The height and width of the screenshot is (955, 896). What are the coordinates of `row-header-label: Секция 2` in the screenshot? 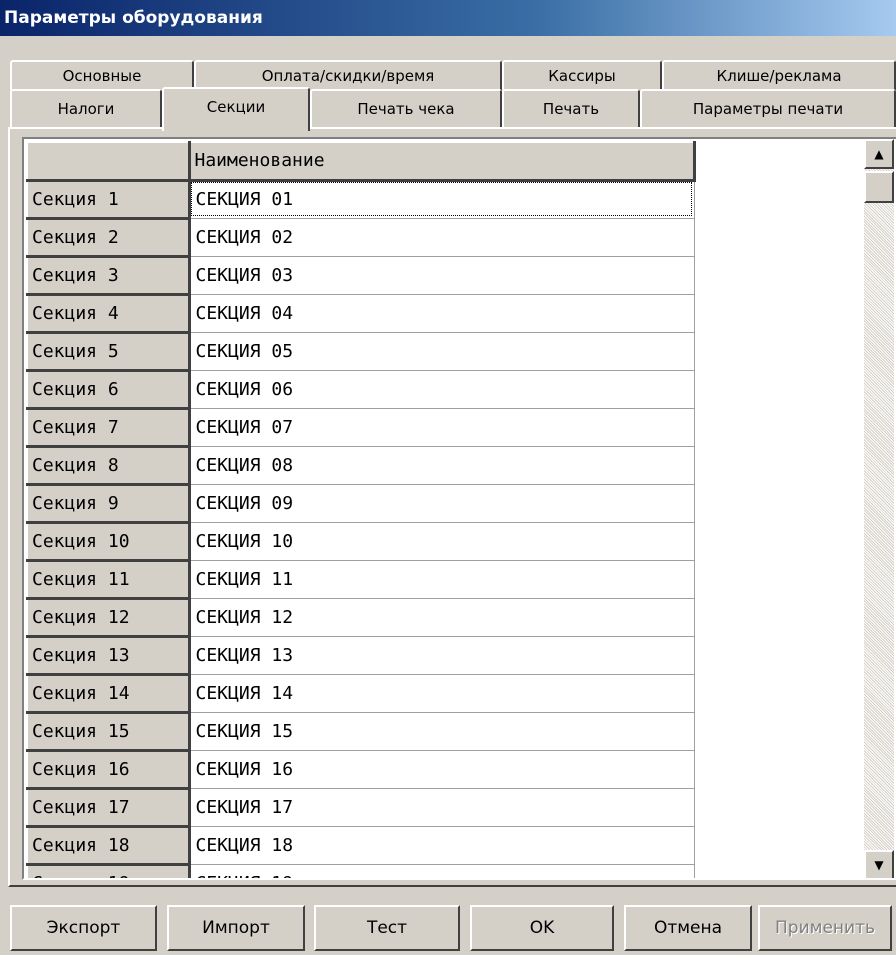 It's located at (108, 237).